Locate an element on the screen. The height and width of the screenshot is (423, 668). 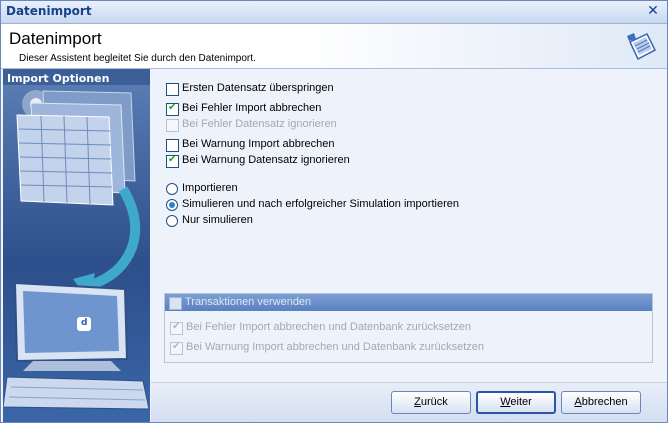
cancel-label: bbrechen is located at coordinates (604, 402).